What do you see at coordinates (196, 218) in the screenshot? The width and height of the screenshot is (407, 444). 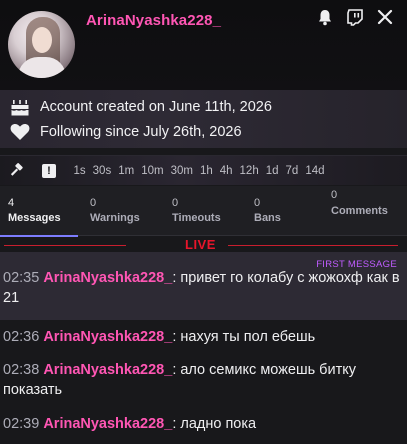 I see `tab-label: Timeouts` at bounding box center [196, 218].